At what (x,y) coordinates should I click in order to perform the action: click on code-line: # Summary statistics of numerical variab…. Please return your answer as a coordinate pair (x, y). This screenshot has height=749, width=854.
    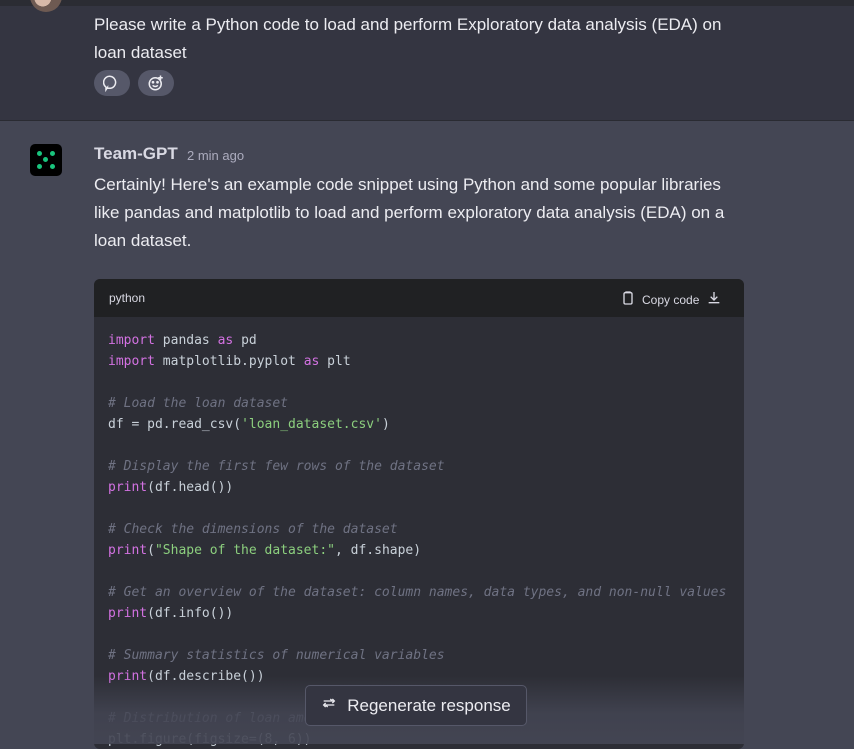
    Looking at the image, I should click on (417, 655).